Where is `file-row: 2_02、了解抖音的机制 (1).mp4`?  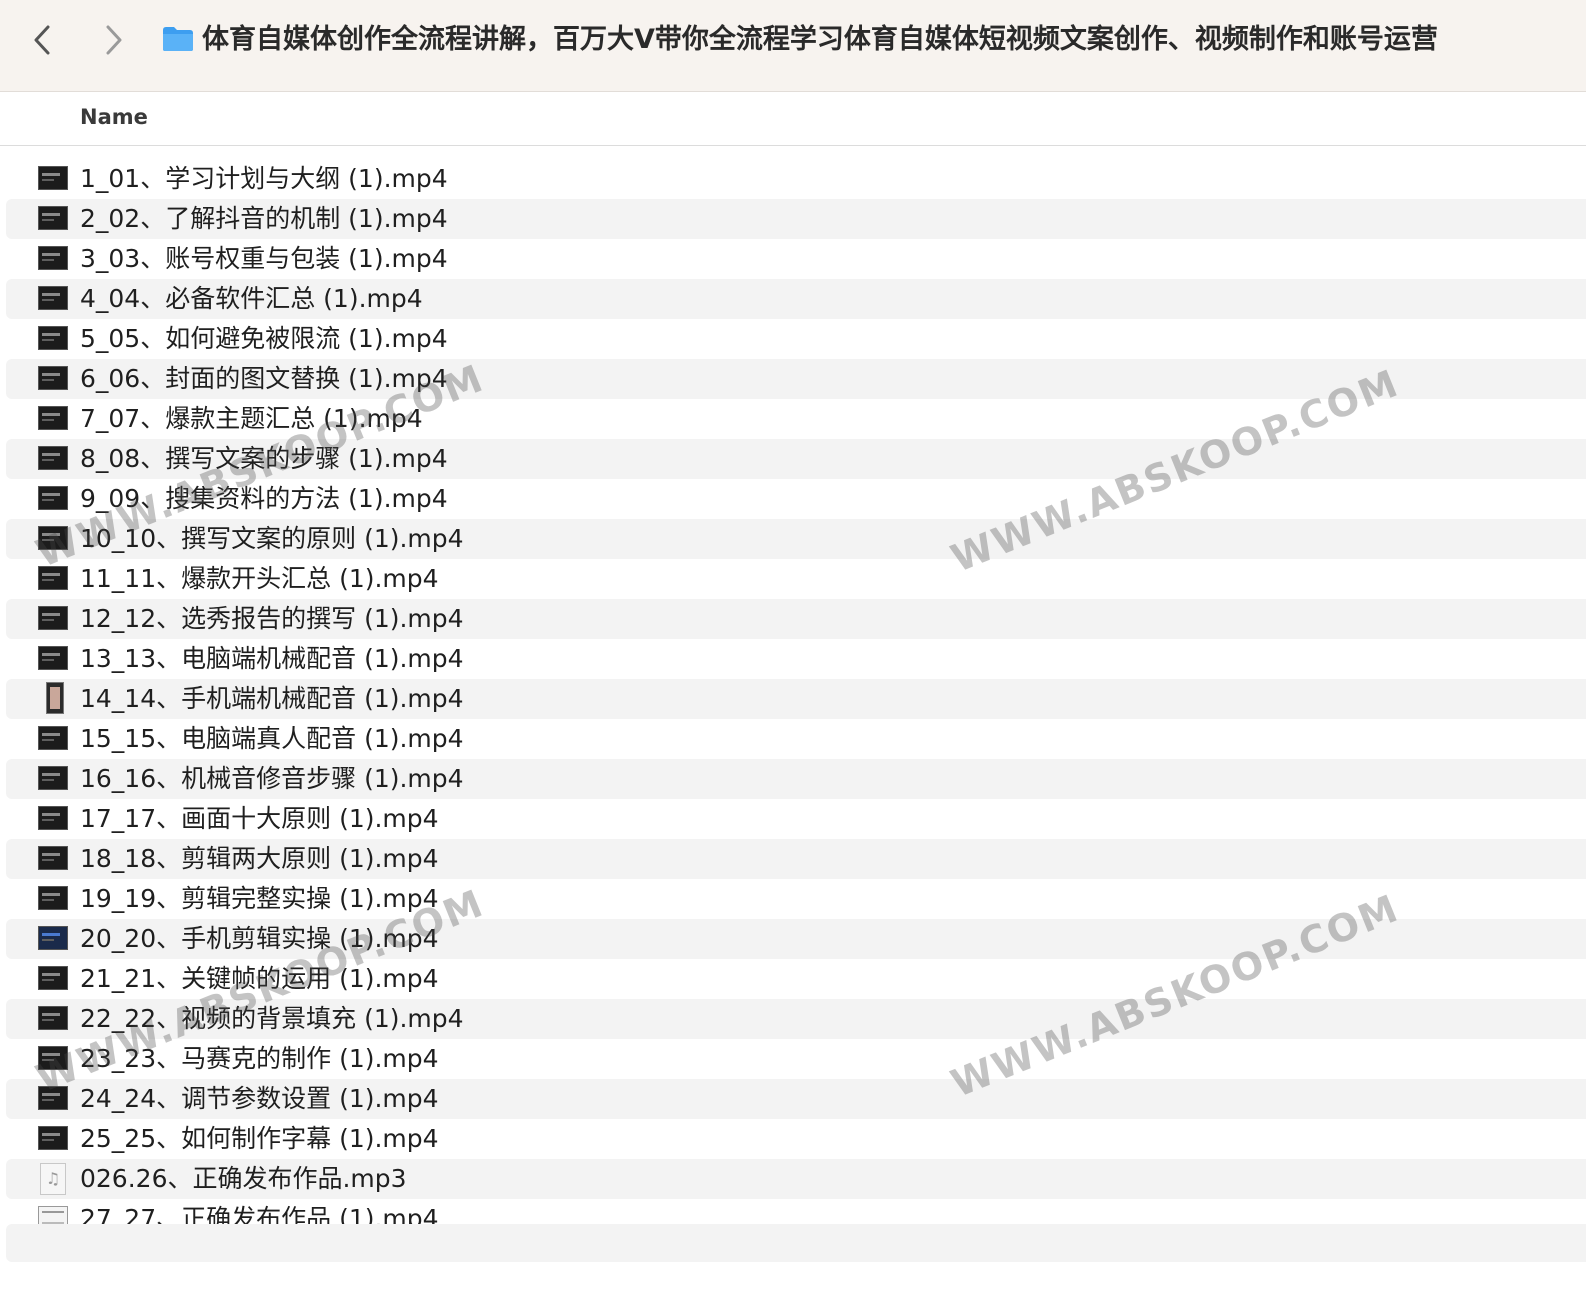
file-row: 2_02、了解抖音的机制 (1).mp4 is located at coordinates (796, 219).